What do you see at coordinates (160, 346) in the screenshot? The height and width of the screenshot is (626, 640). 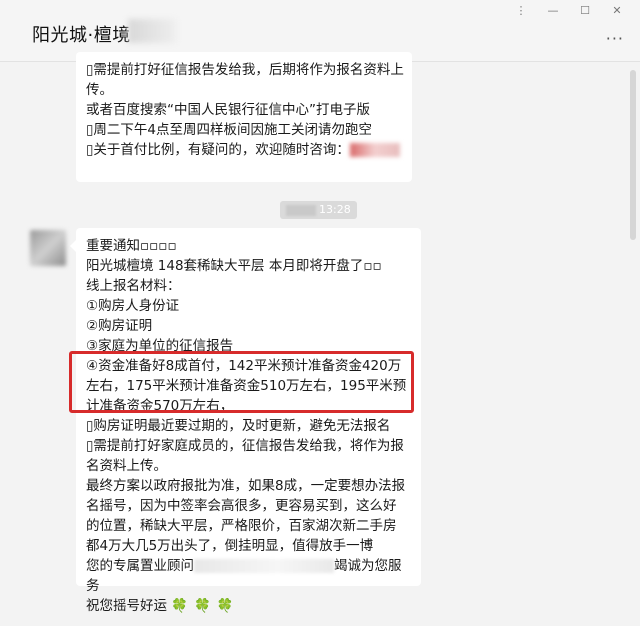 I see `message-line: ③家庭为单位的征信报告` at bounding box center [160, 346].